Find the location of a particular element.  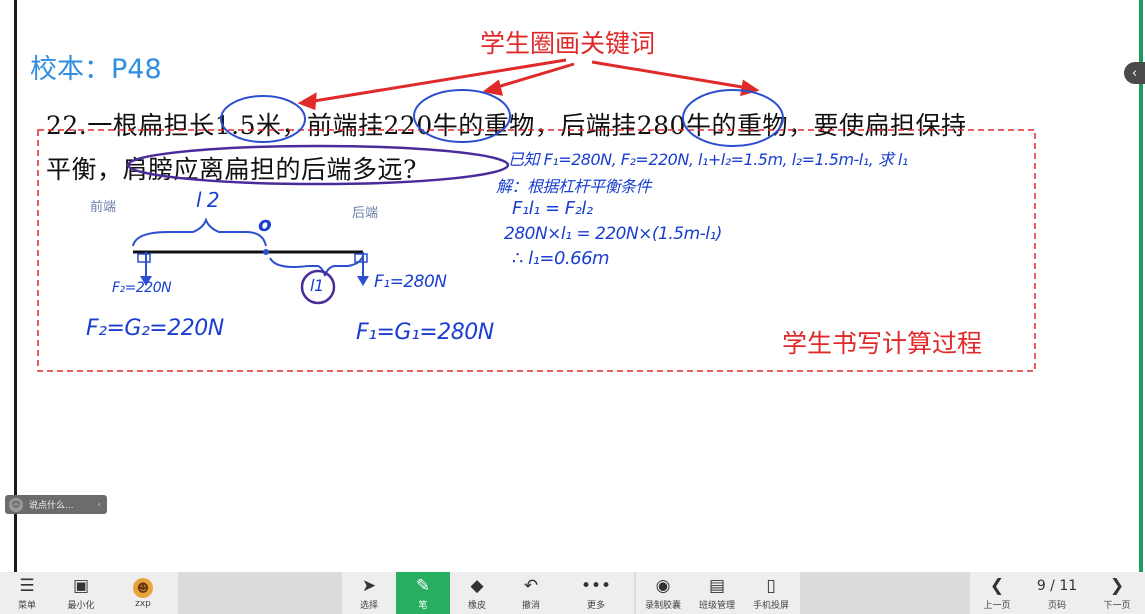

work-line: 解：根据杠杆平衡条件 is located at coordinates (574, 186).